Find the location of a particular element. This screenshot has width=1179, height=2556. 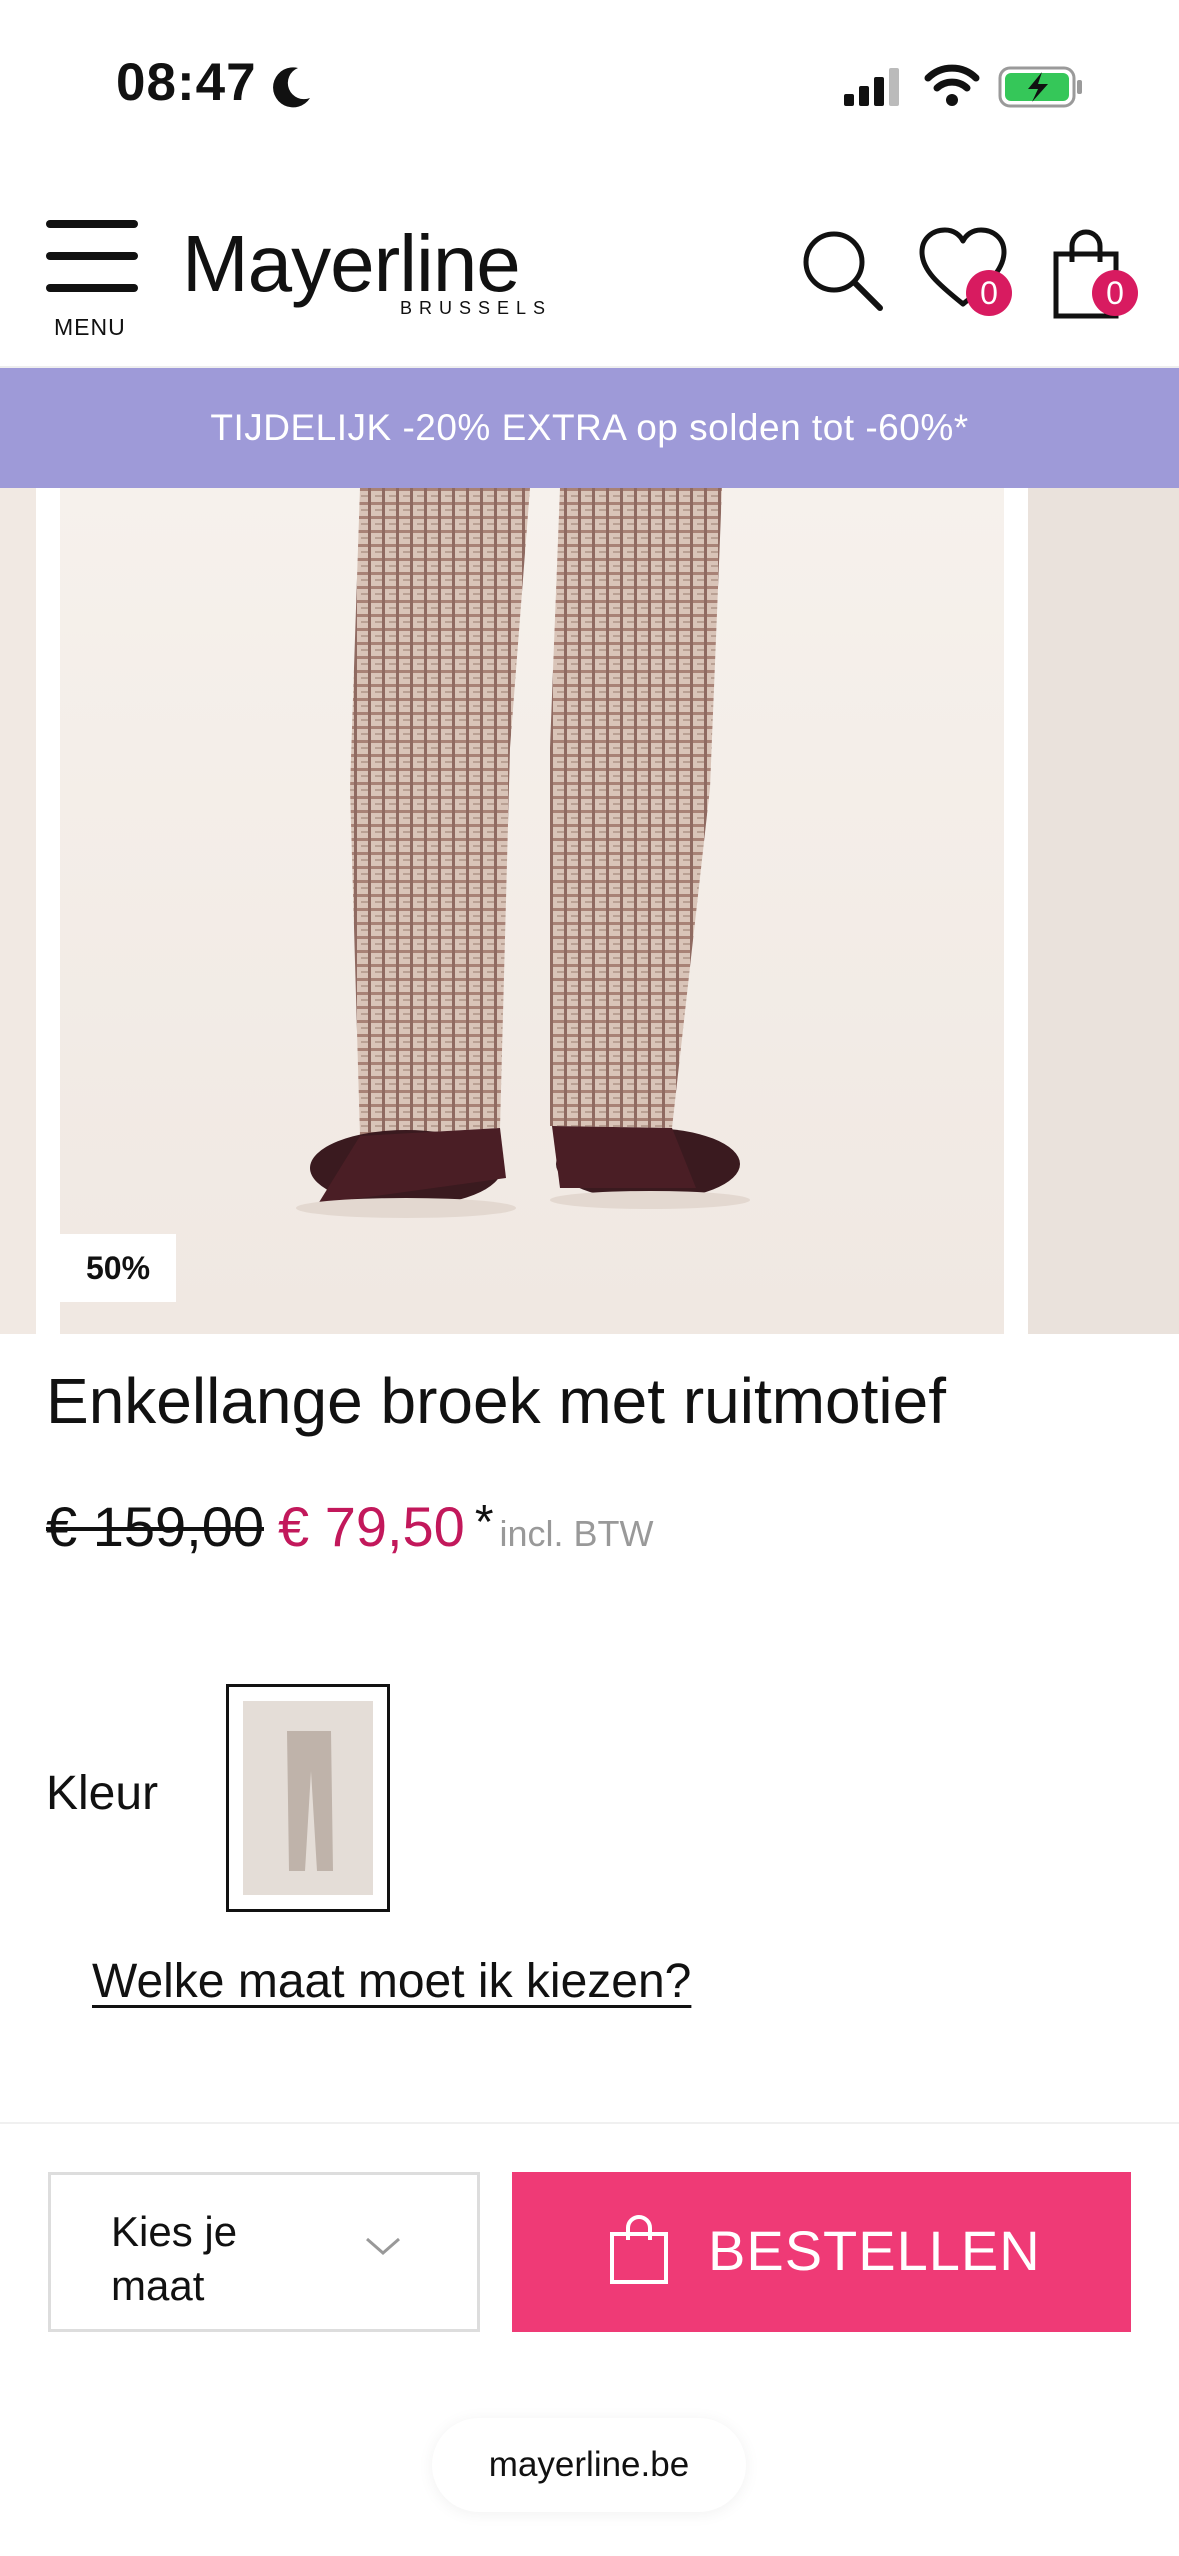

trousers-thumbnail-icon is located at coordinates (310, 1801).